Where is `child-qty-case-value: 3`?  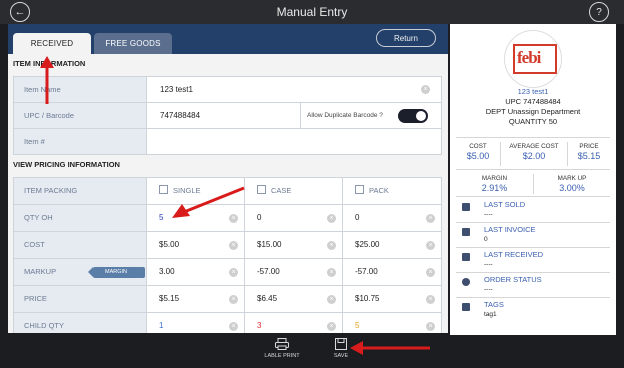 child-qty-case-value: 3 is located at coordinates (259, 325).